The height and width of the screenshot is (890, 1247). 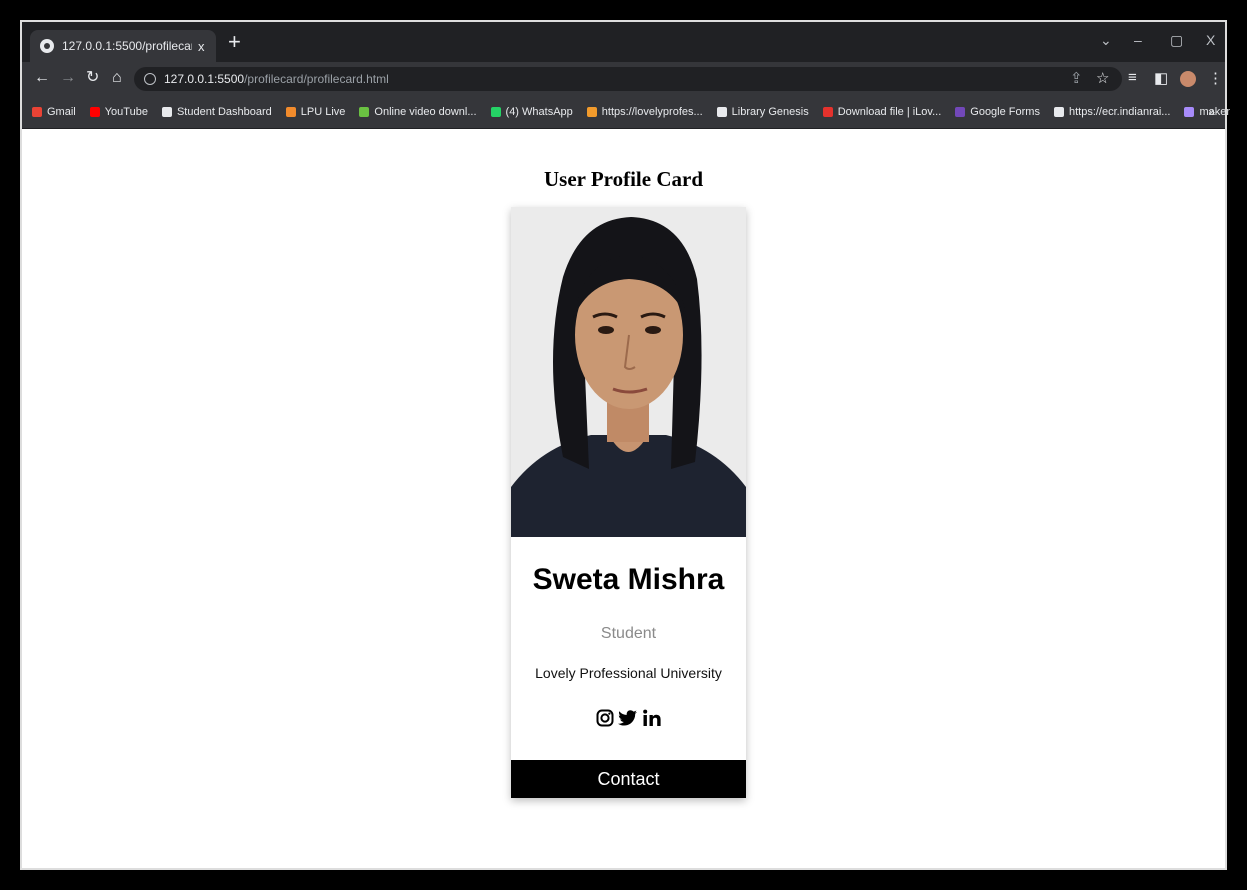 I want to click on forward-icon: →, so click(x=68, y=78).